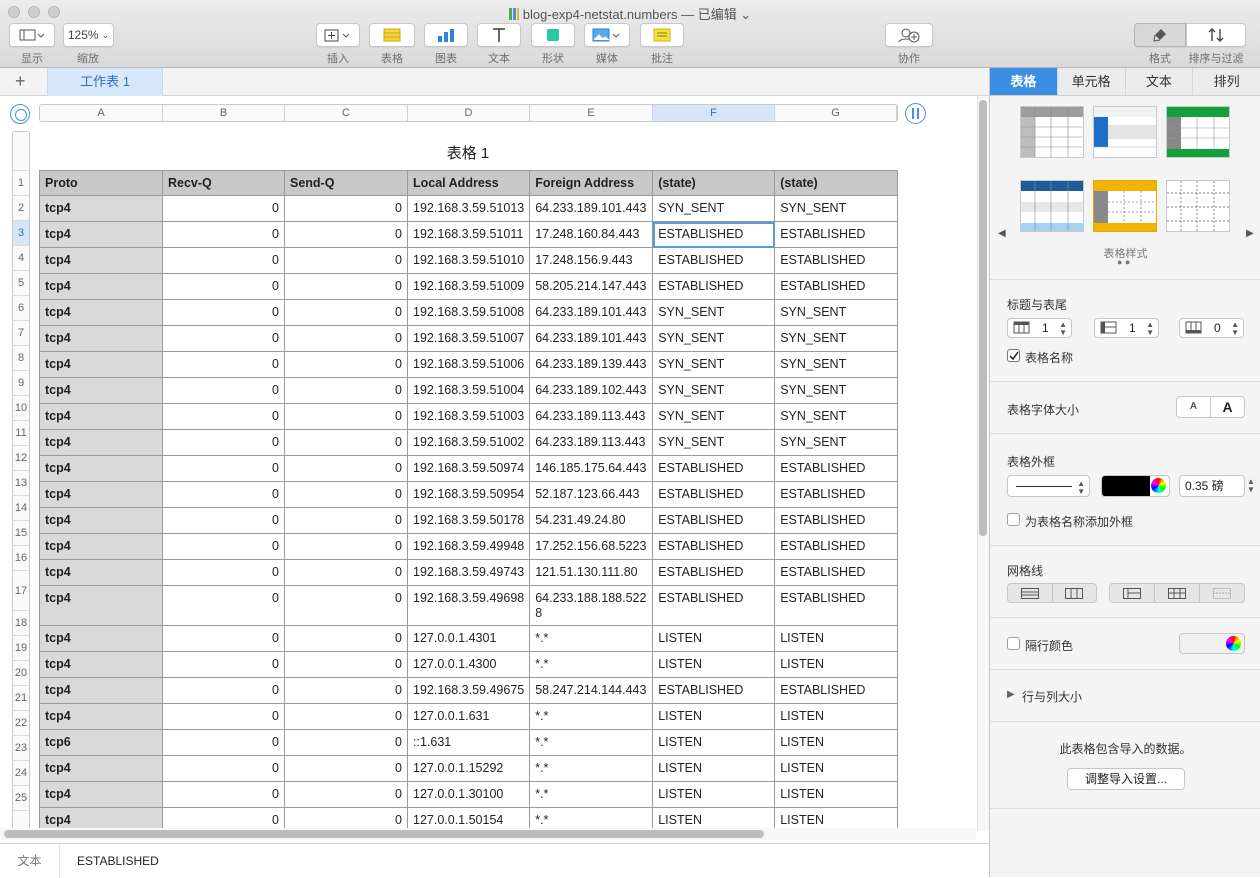 Image resolution: width=1260 pixels, height=878 pixels. I want to click on row-header: 19, so click(21, 647).